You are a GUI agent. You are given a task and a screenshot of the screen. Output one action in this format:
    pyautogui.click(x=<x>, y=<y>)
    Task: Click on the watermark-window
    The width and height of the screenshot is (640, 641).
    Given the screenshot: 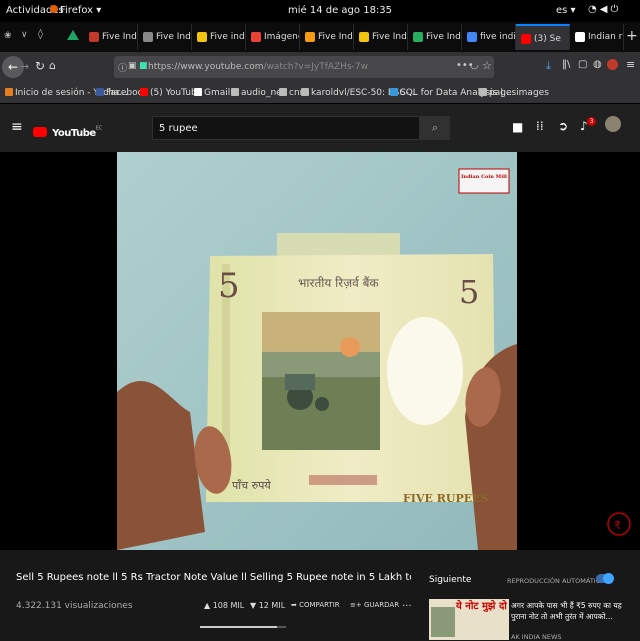 What is the action you would take?
    pyautogui.click(x=425, y=371)
    